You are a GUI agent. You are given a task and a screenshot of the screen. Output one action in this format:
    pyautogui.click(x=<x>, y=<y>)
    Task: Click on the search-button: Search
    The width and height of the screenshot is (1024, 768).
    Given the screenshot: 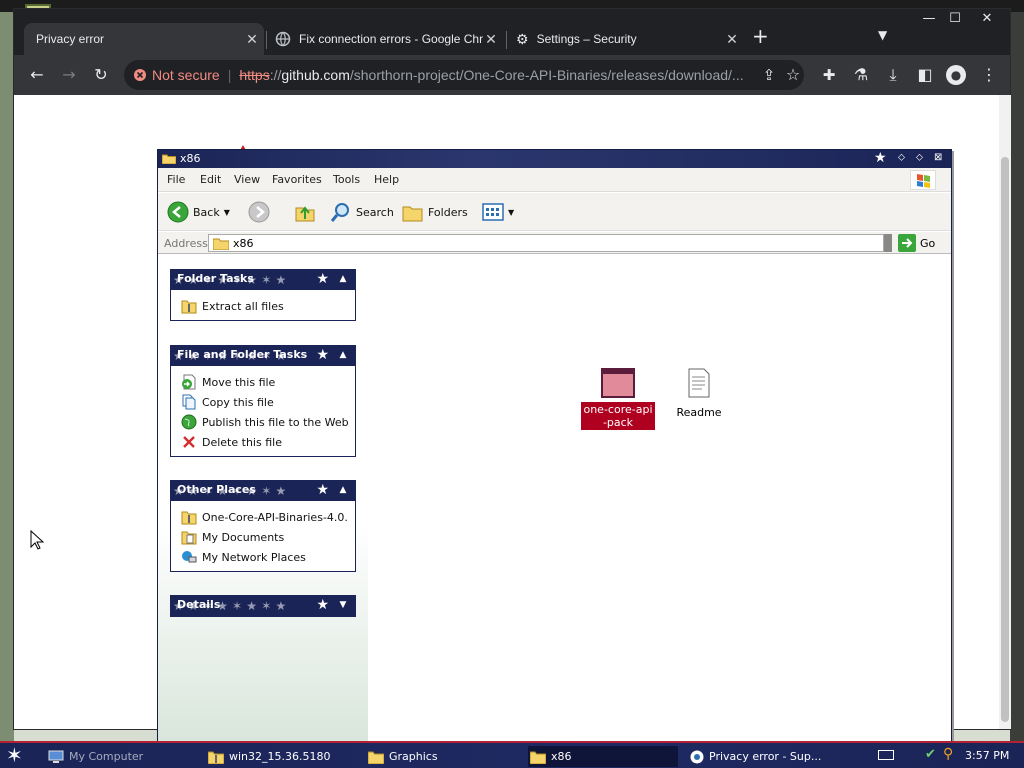 What is the action you would take?
    pyautogui.click(x=362, y=212)
    